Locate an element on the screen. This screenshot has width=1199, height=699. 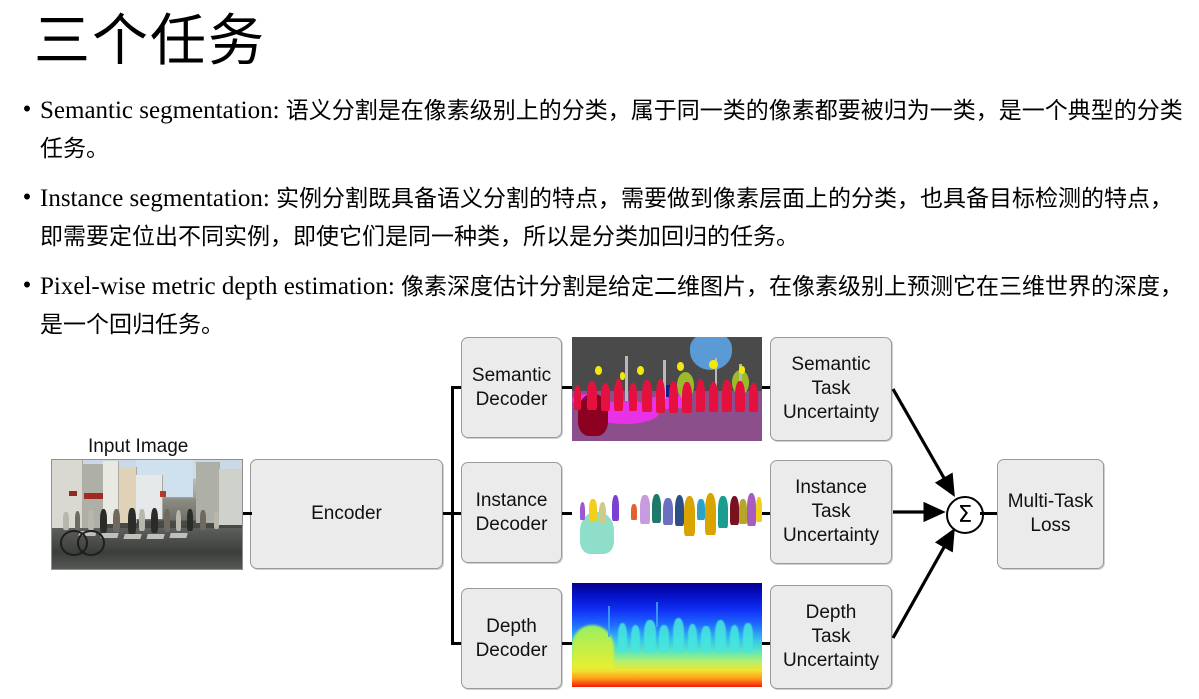
wire-input-to-encoder is located at coordinates (247, 513).